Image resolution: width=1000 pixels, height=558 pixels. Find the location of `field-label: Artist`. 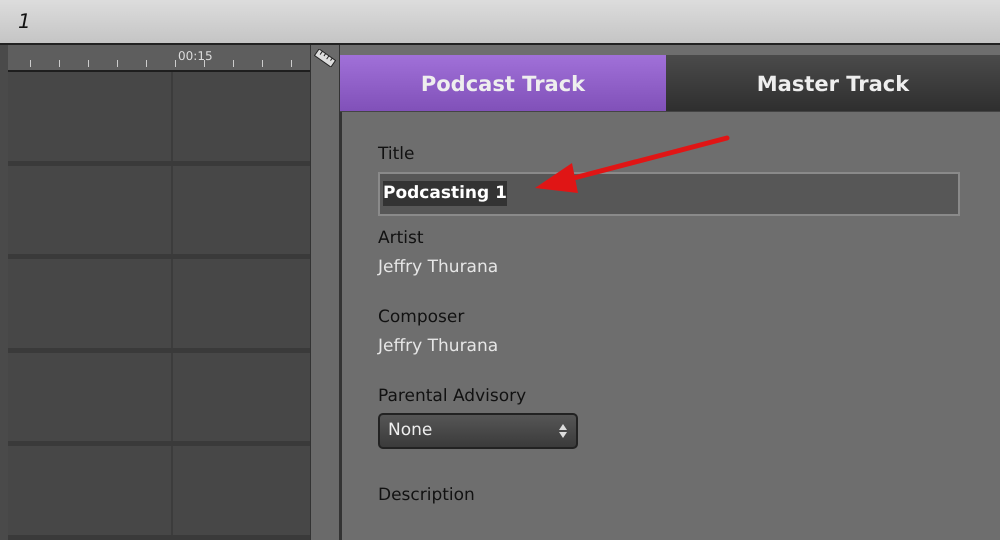

field-label: Artist is located at coordinates (401, 238).